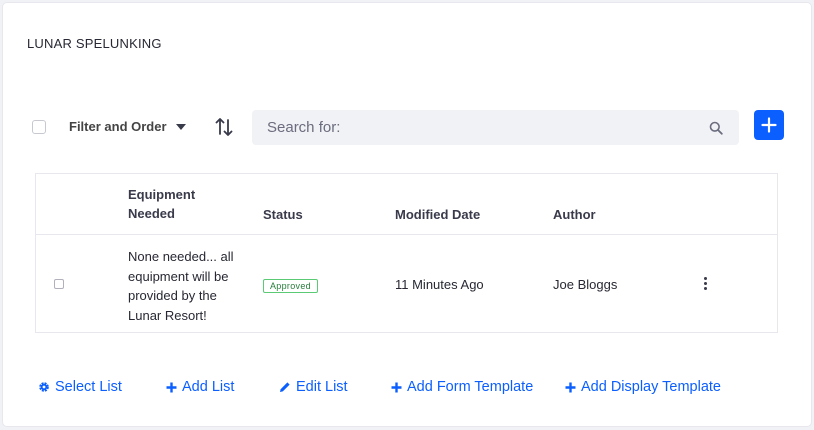 The image size is (814, 430). What do you see at coordinates (44, 387) in the screenshot?
I see `gear-icon` at bounding box center [44, 387].